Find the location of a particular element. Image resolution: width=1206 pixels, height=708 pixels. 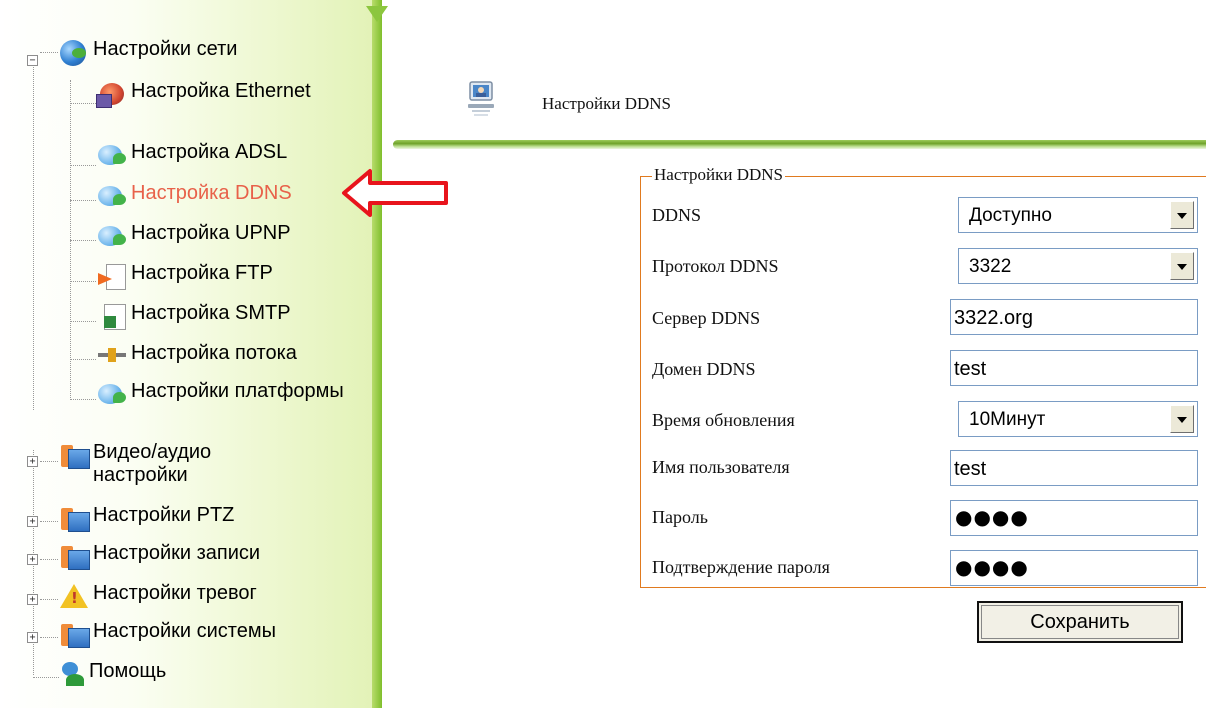

annotation-arrow-icon is located at coordinates (395, 193).